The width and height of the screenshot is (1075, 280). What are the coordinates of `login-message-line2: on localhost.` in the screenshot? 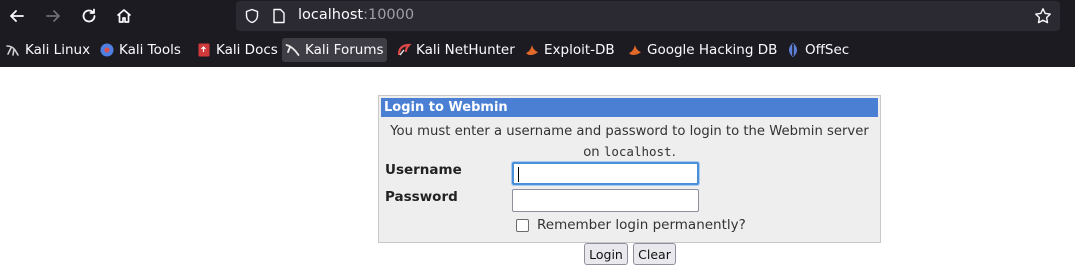 It's located at (629, 152).